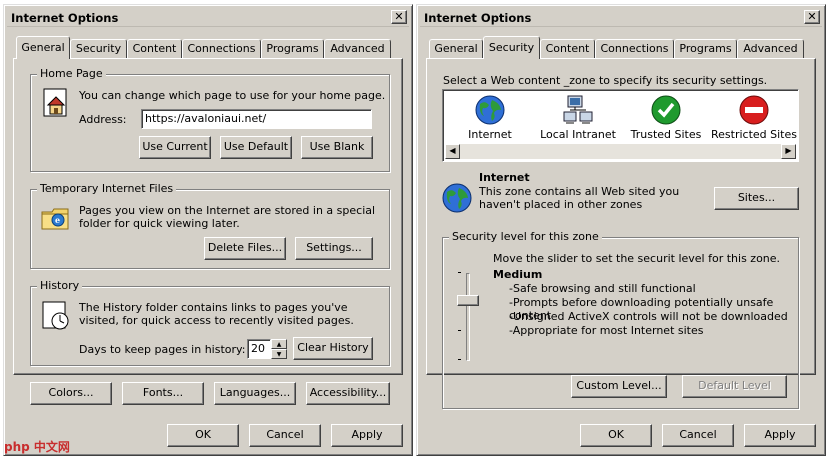 This screenshot has height=461, width=831. What do you see at coordinates (525, 236) in the screenshot?
I see `security-level-label: Security level for this zone` at bounding box center [525, 236].